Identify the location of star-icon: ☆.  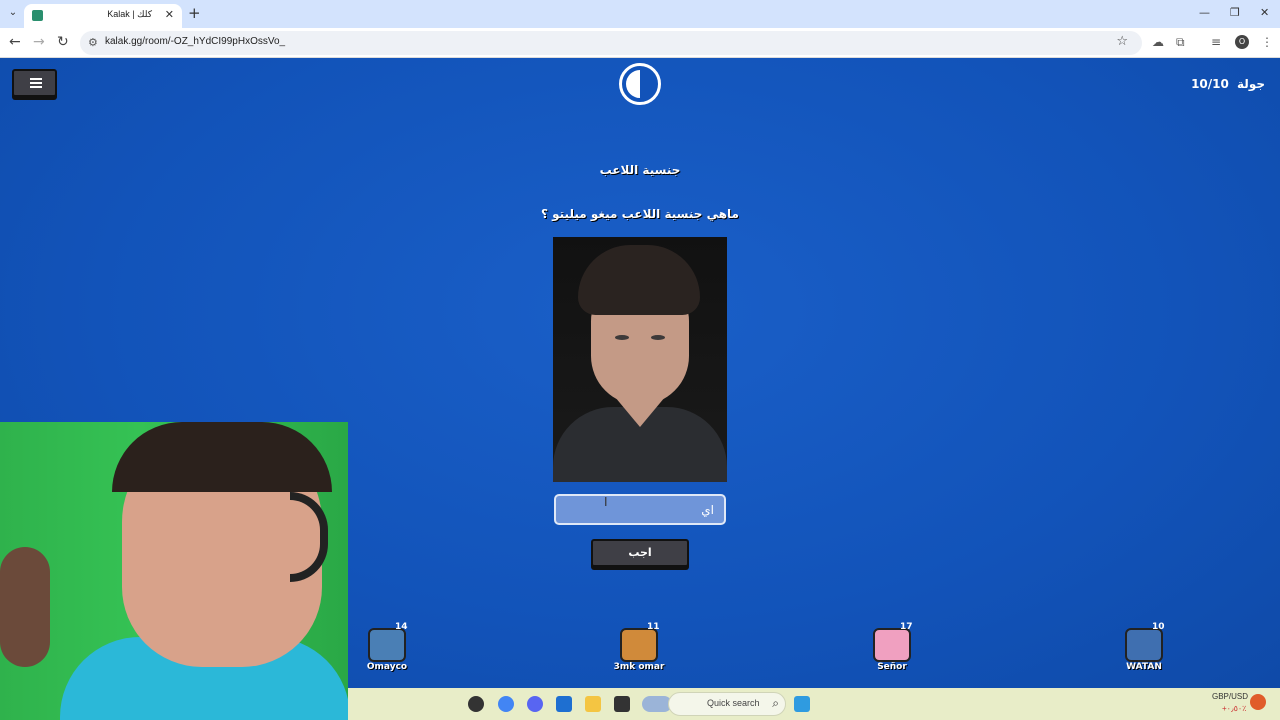
(1122, 41).